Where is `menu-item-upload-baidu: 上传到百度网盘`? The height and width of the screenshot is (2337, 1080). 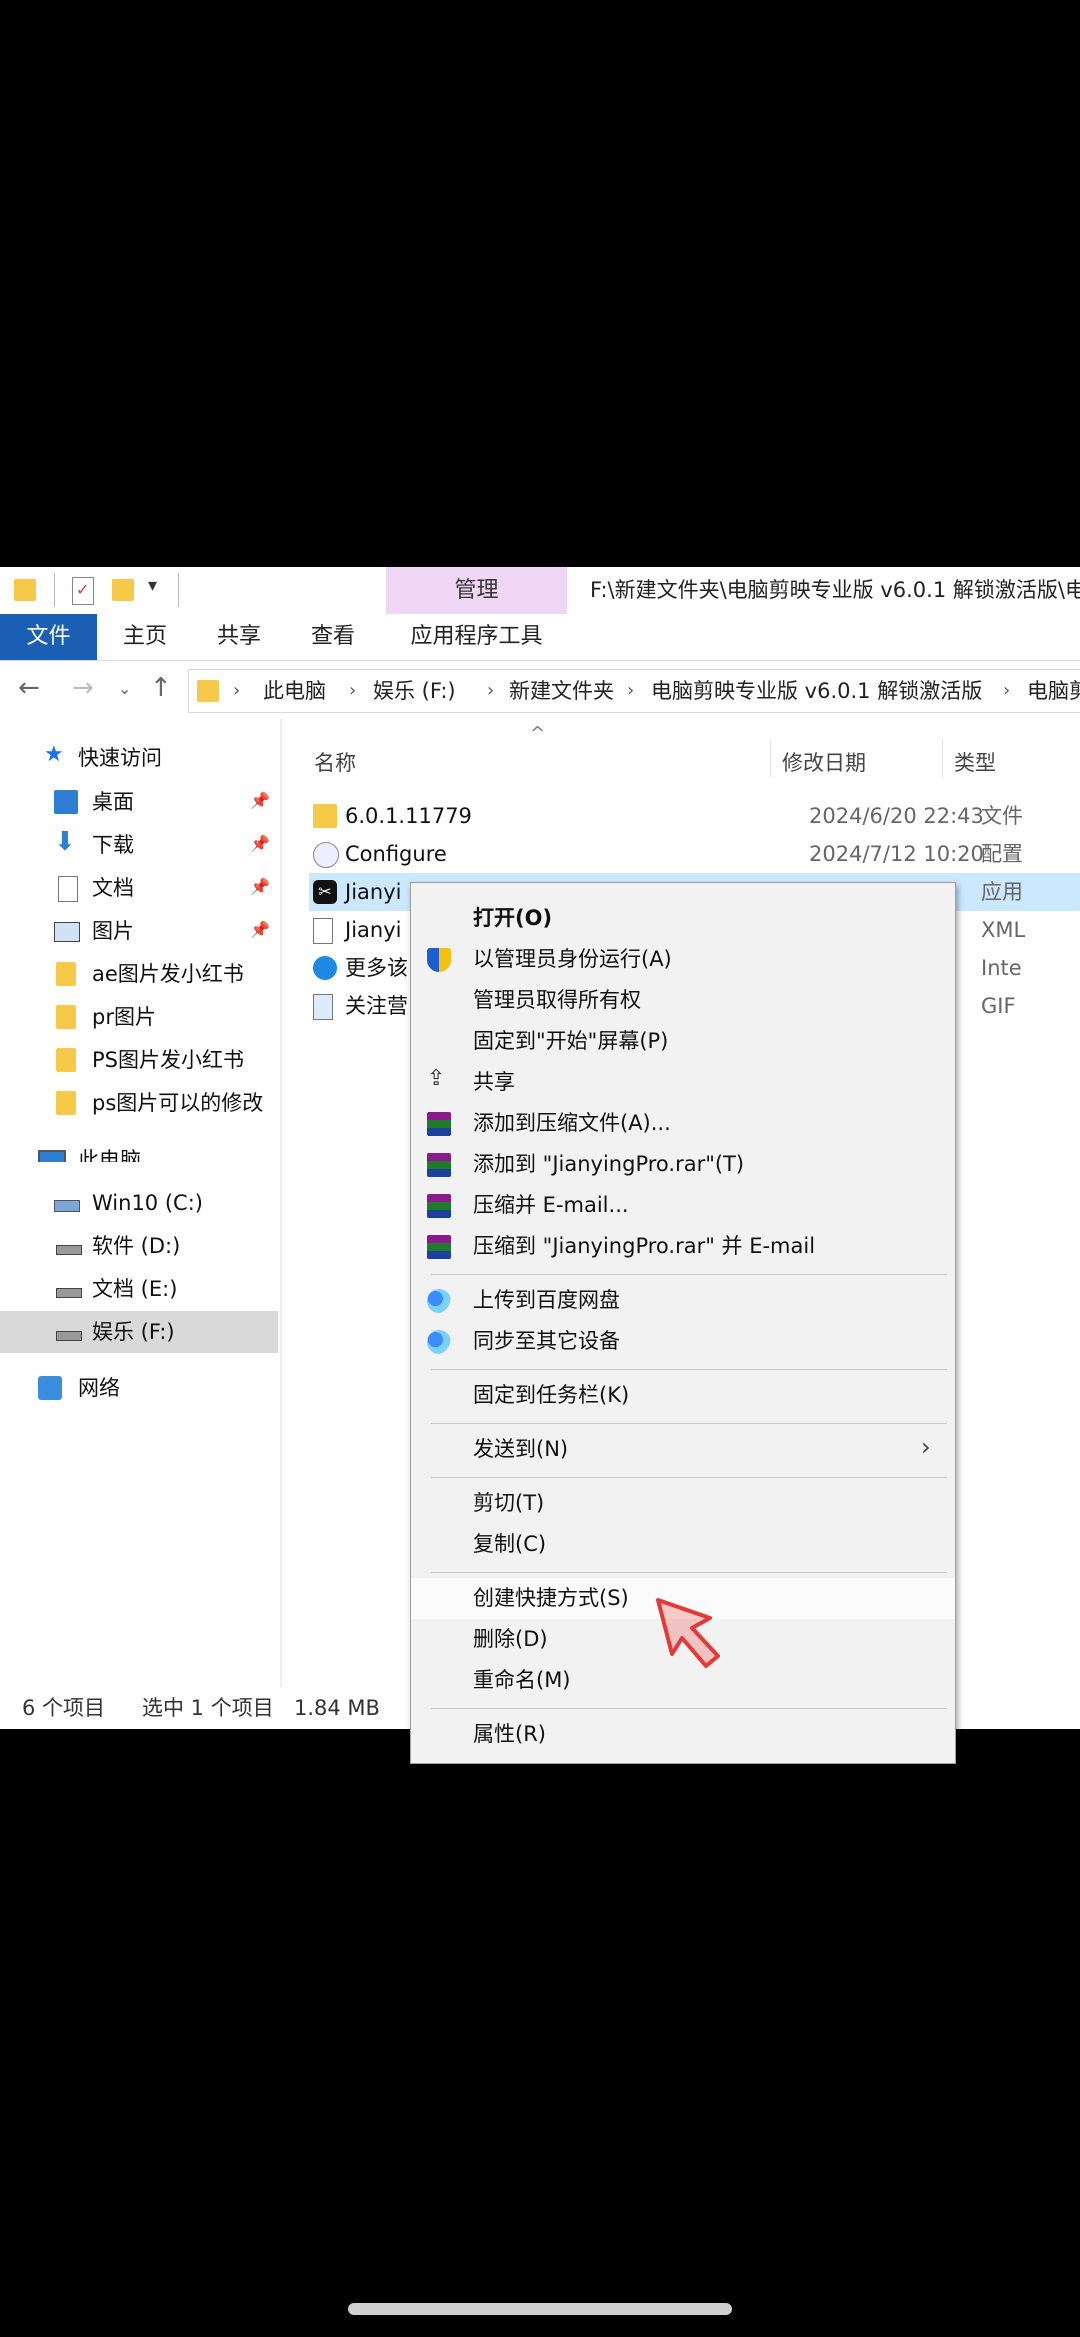
menu-item-upload-baidu: 上传到百度网盘 is located at coordinates (683, 1300).